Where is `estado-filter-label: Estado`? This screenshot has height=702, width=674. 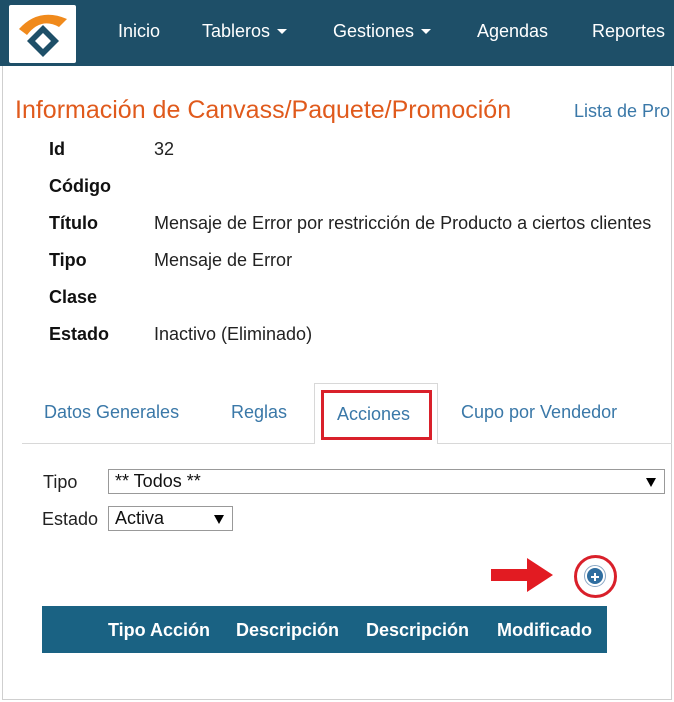 estado-filter-label: Estado is located at coordinates (70, 519).